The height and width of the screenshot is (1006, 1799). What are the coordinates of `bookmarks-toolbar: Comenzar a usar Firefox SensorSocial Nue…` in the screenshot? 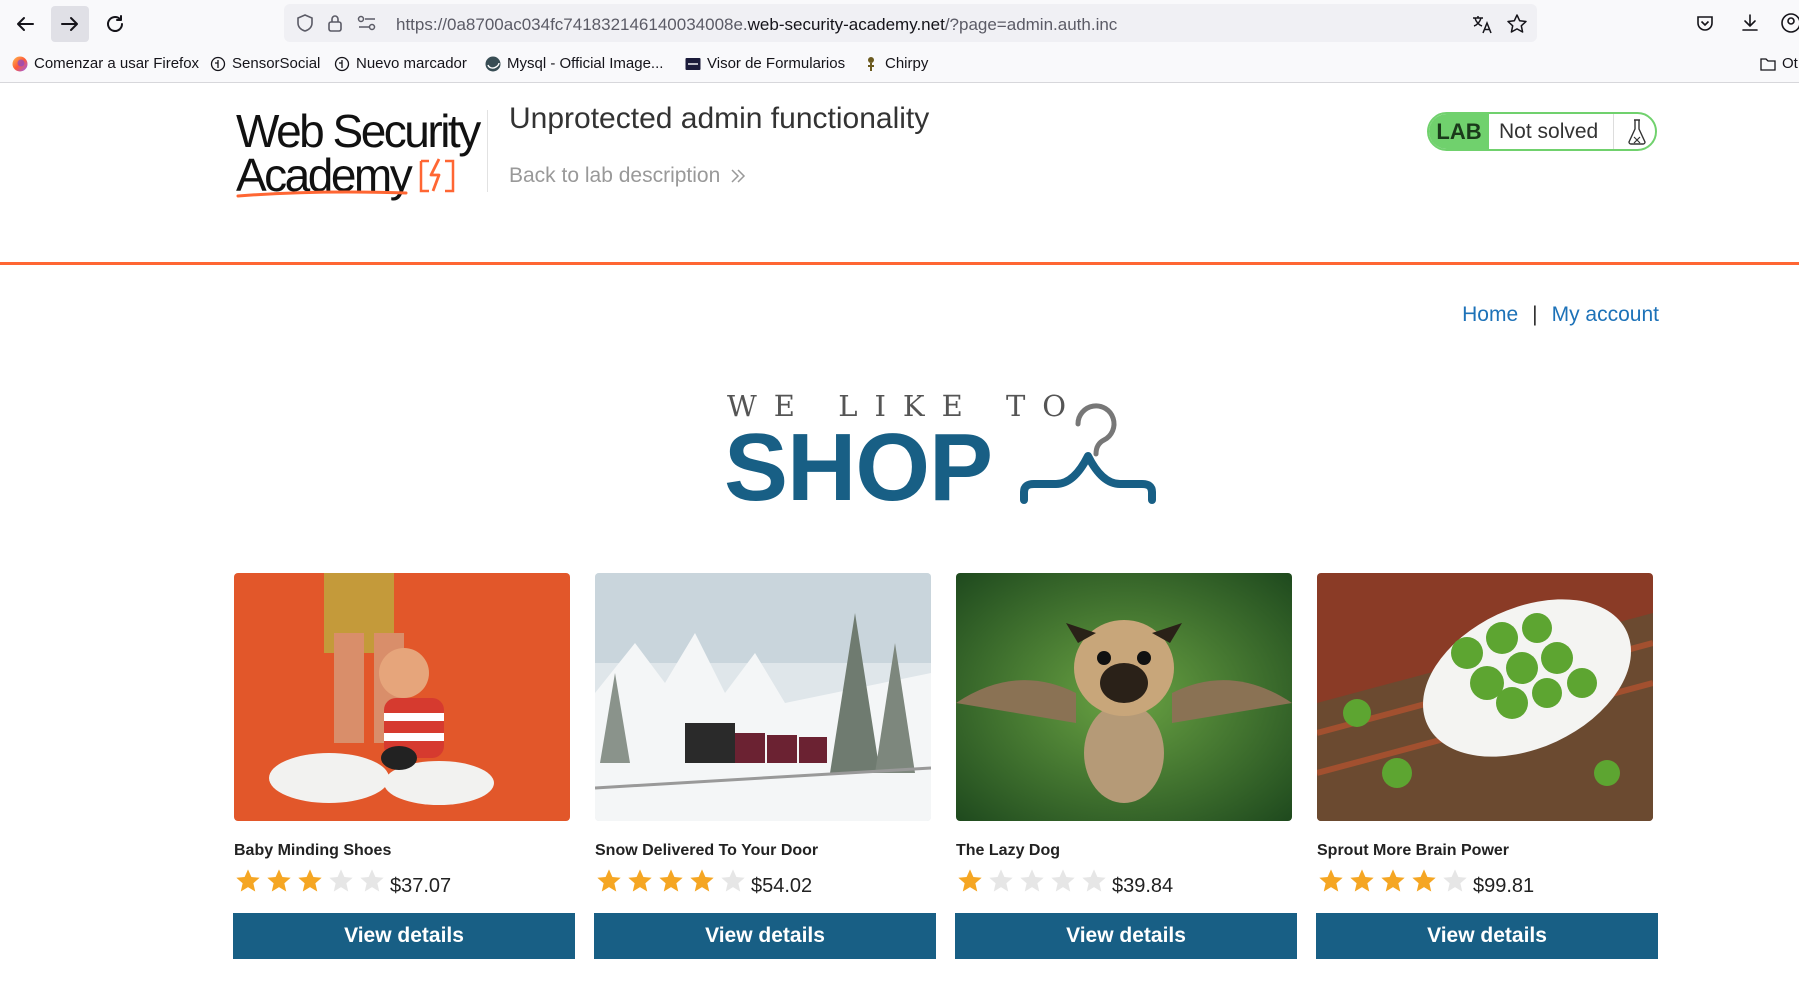 It's located at (899, 64).